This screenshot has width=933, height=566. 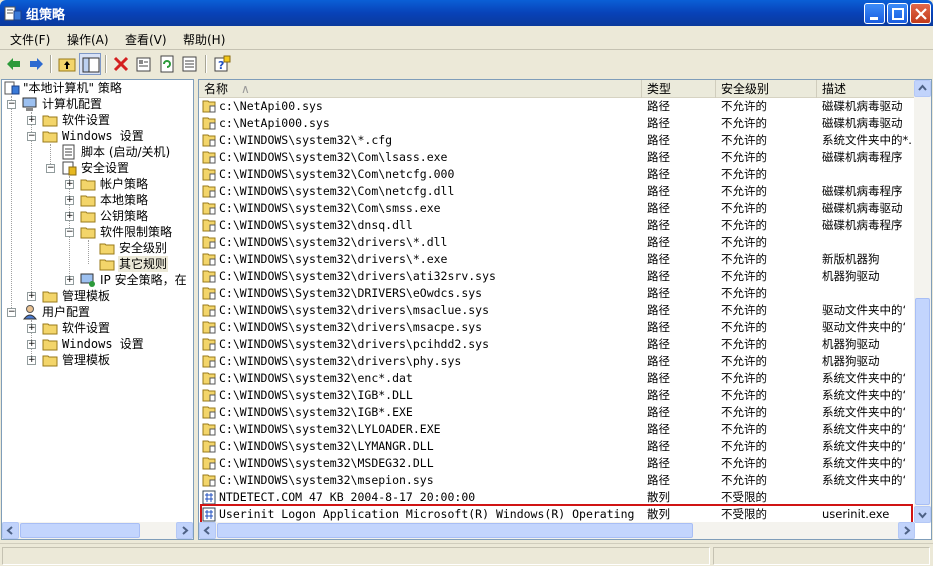 I want to click on column-header-type: 类型, so click(x=679, y=89).